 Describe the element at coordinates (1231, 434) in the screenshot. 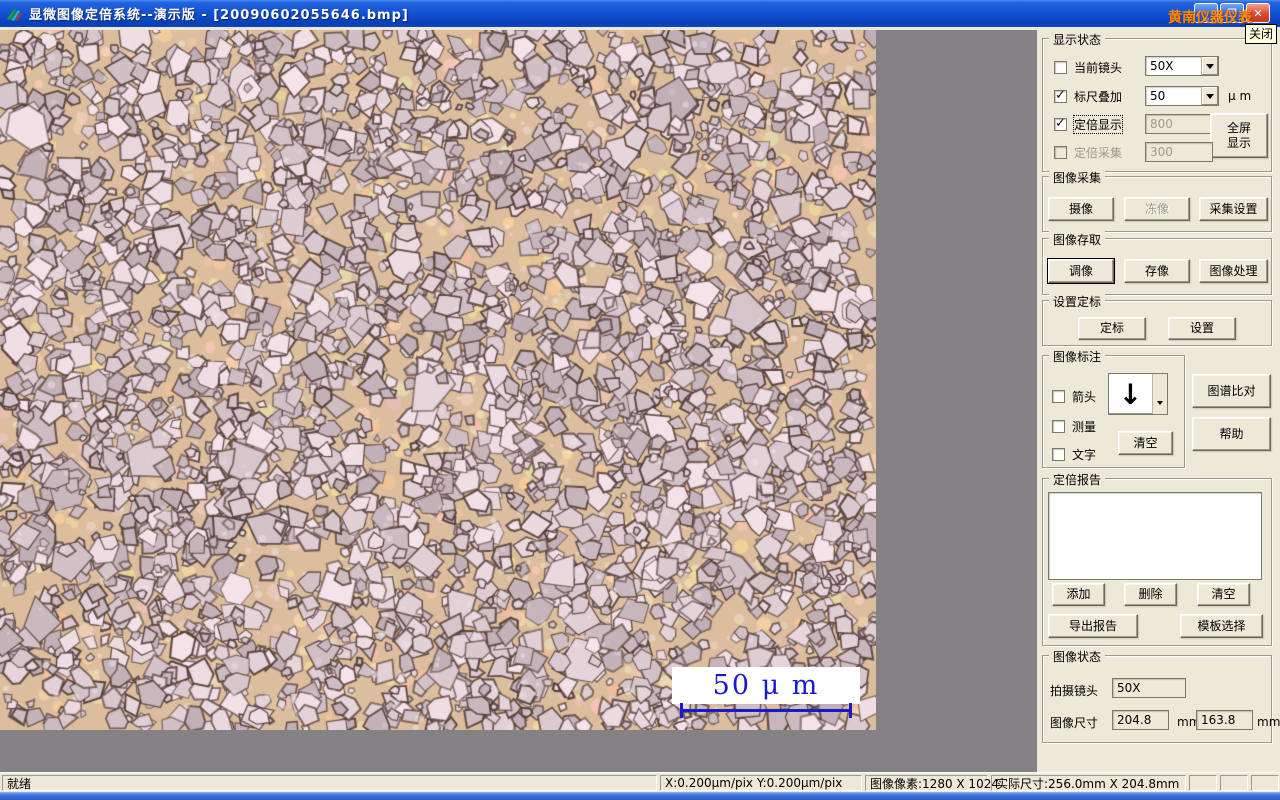

I see `help-button: 帮助` at that location.